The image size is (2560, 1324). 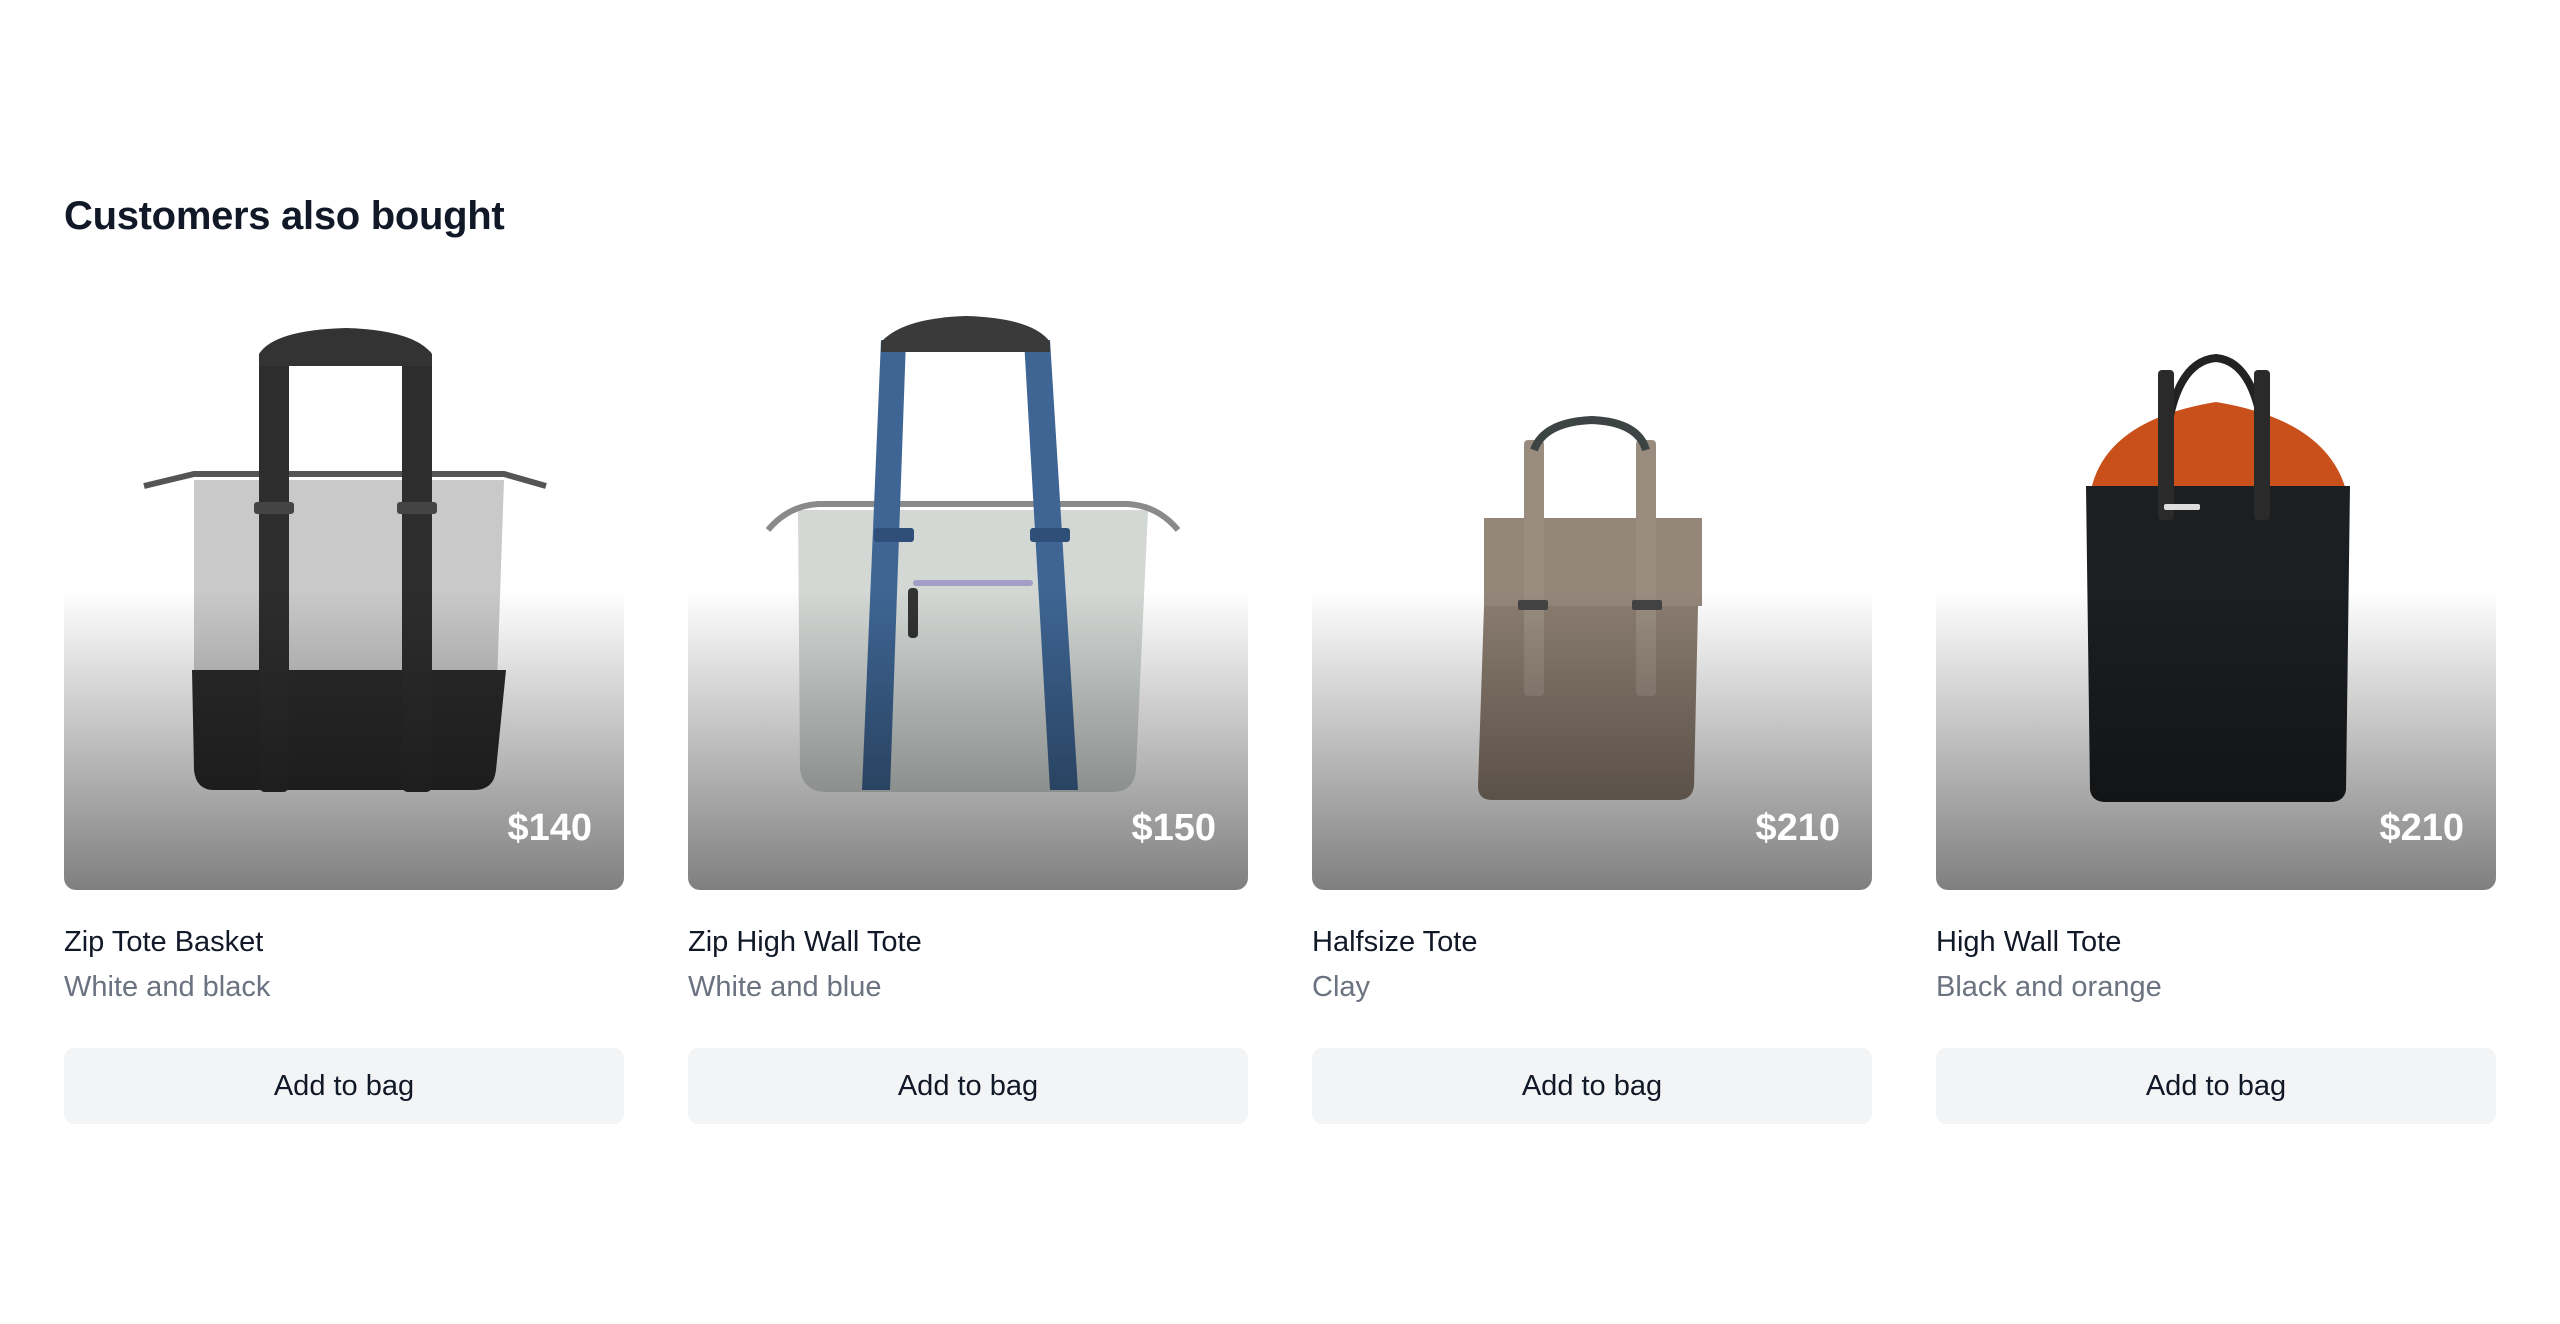 I want to click on product-name: High Wall Tote, so click(x=2216, y=942).